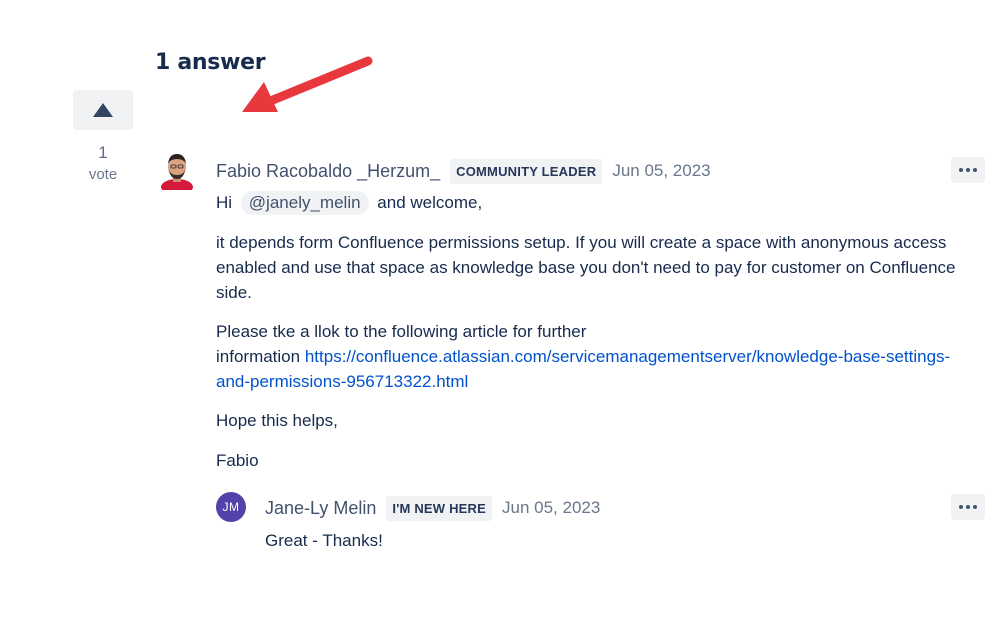 The height and width of the screenshot is (621, 999). What do you see at coordinates (661, 171) in the screenshot?
I see `answer-date: Jun 05, 2023` at bounding box center [661, 171].